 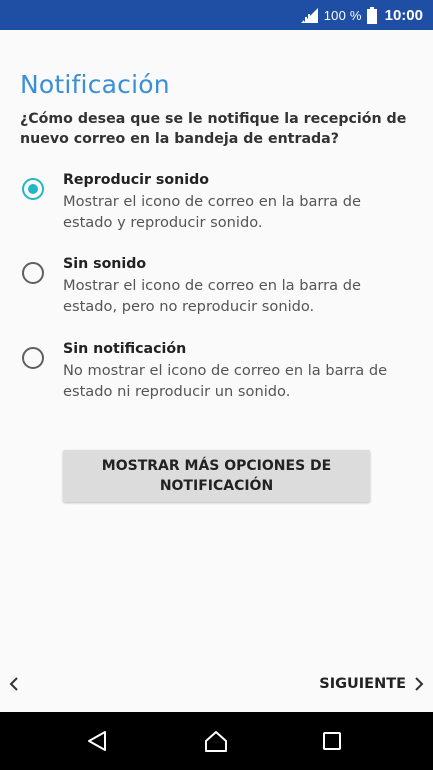 What do you see at coordinates (216, 15) in the screenshot?
I see `status-bar: 100 % 10:00` at bounding box center [216, 15].